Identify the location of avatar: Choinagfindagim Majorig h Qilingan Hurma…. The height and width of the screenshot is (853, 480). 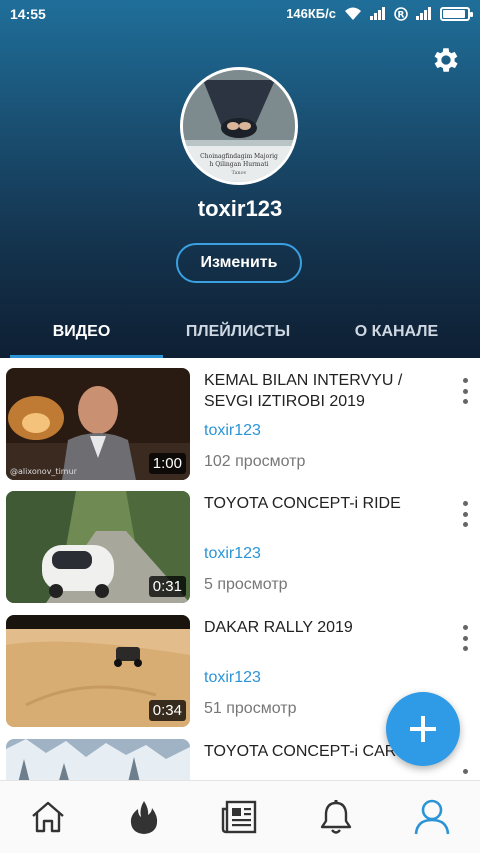
(239, 126).